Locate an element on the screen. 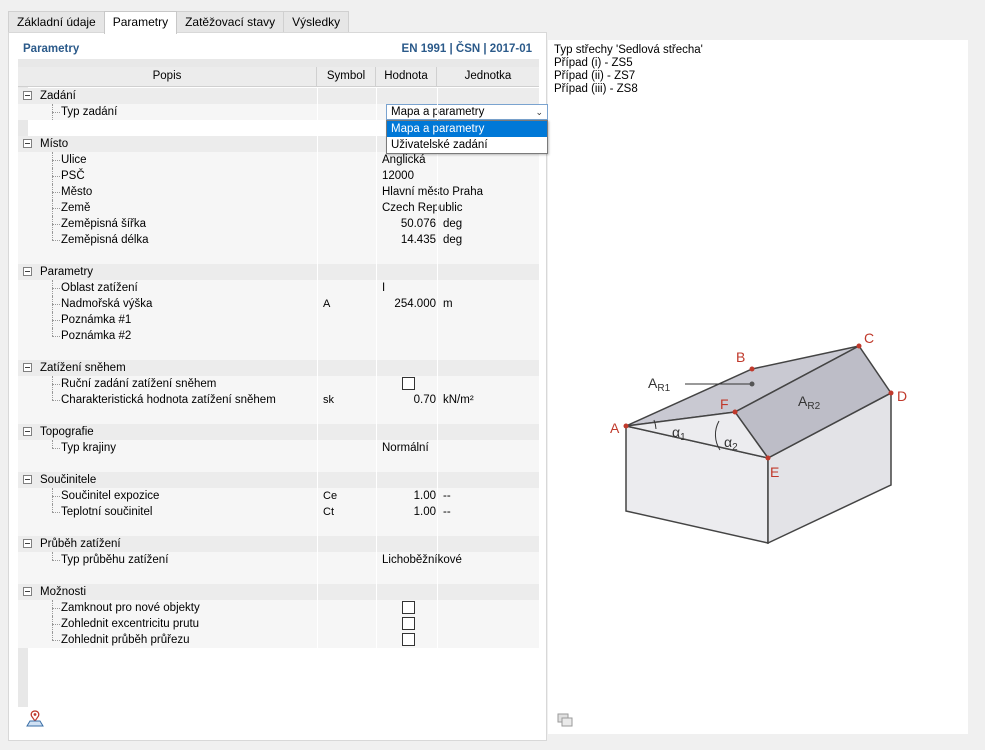  tab-vysledky: Výsledky is located at coordinates (316, 22).